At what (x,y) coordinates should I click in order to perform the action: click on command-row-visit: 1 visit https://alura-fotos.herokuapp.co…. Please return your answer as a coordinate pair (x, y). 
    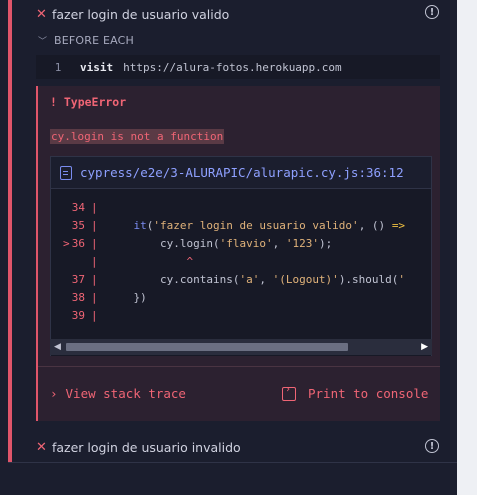
    Looking at the image, I should click on (238, 67).